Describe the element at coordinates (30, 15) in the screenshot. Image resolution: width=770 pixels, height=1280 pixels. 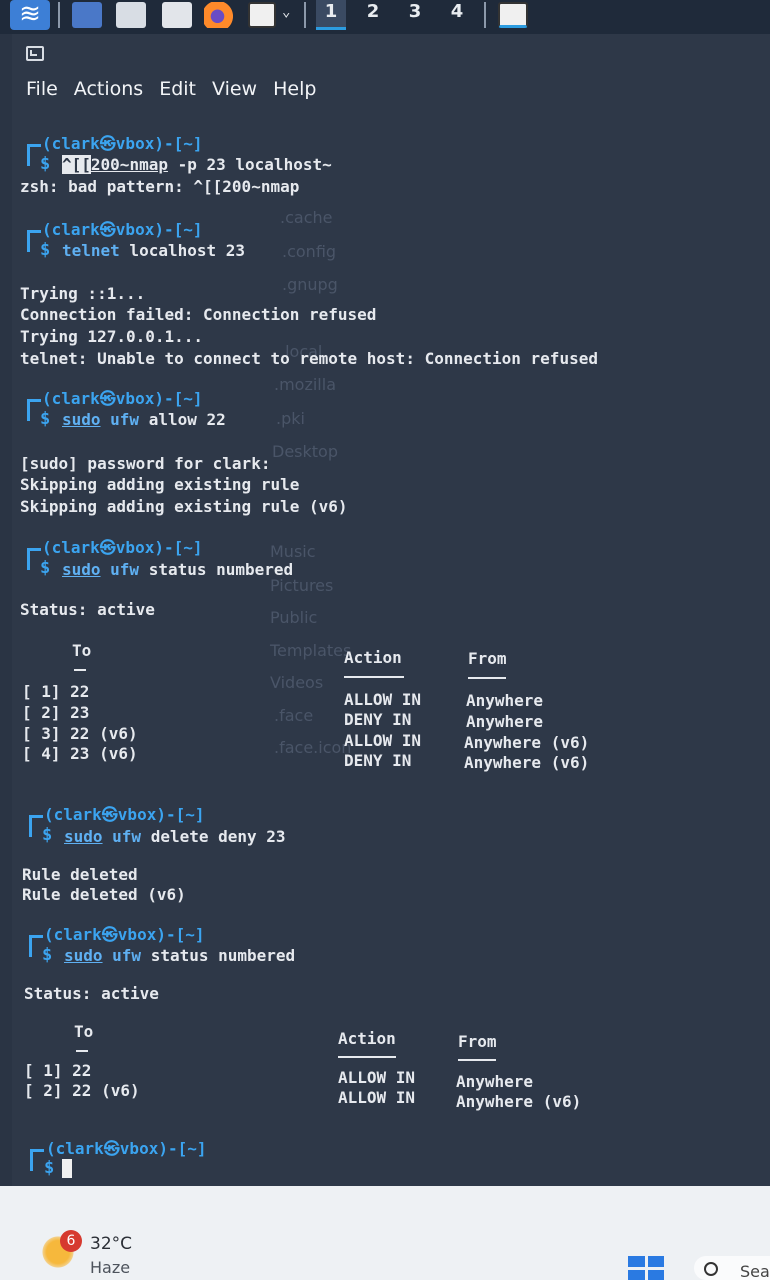
I see `kali-menu-icon: ≋` at that location.